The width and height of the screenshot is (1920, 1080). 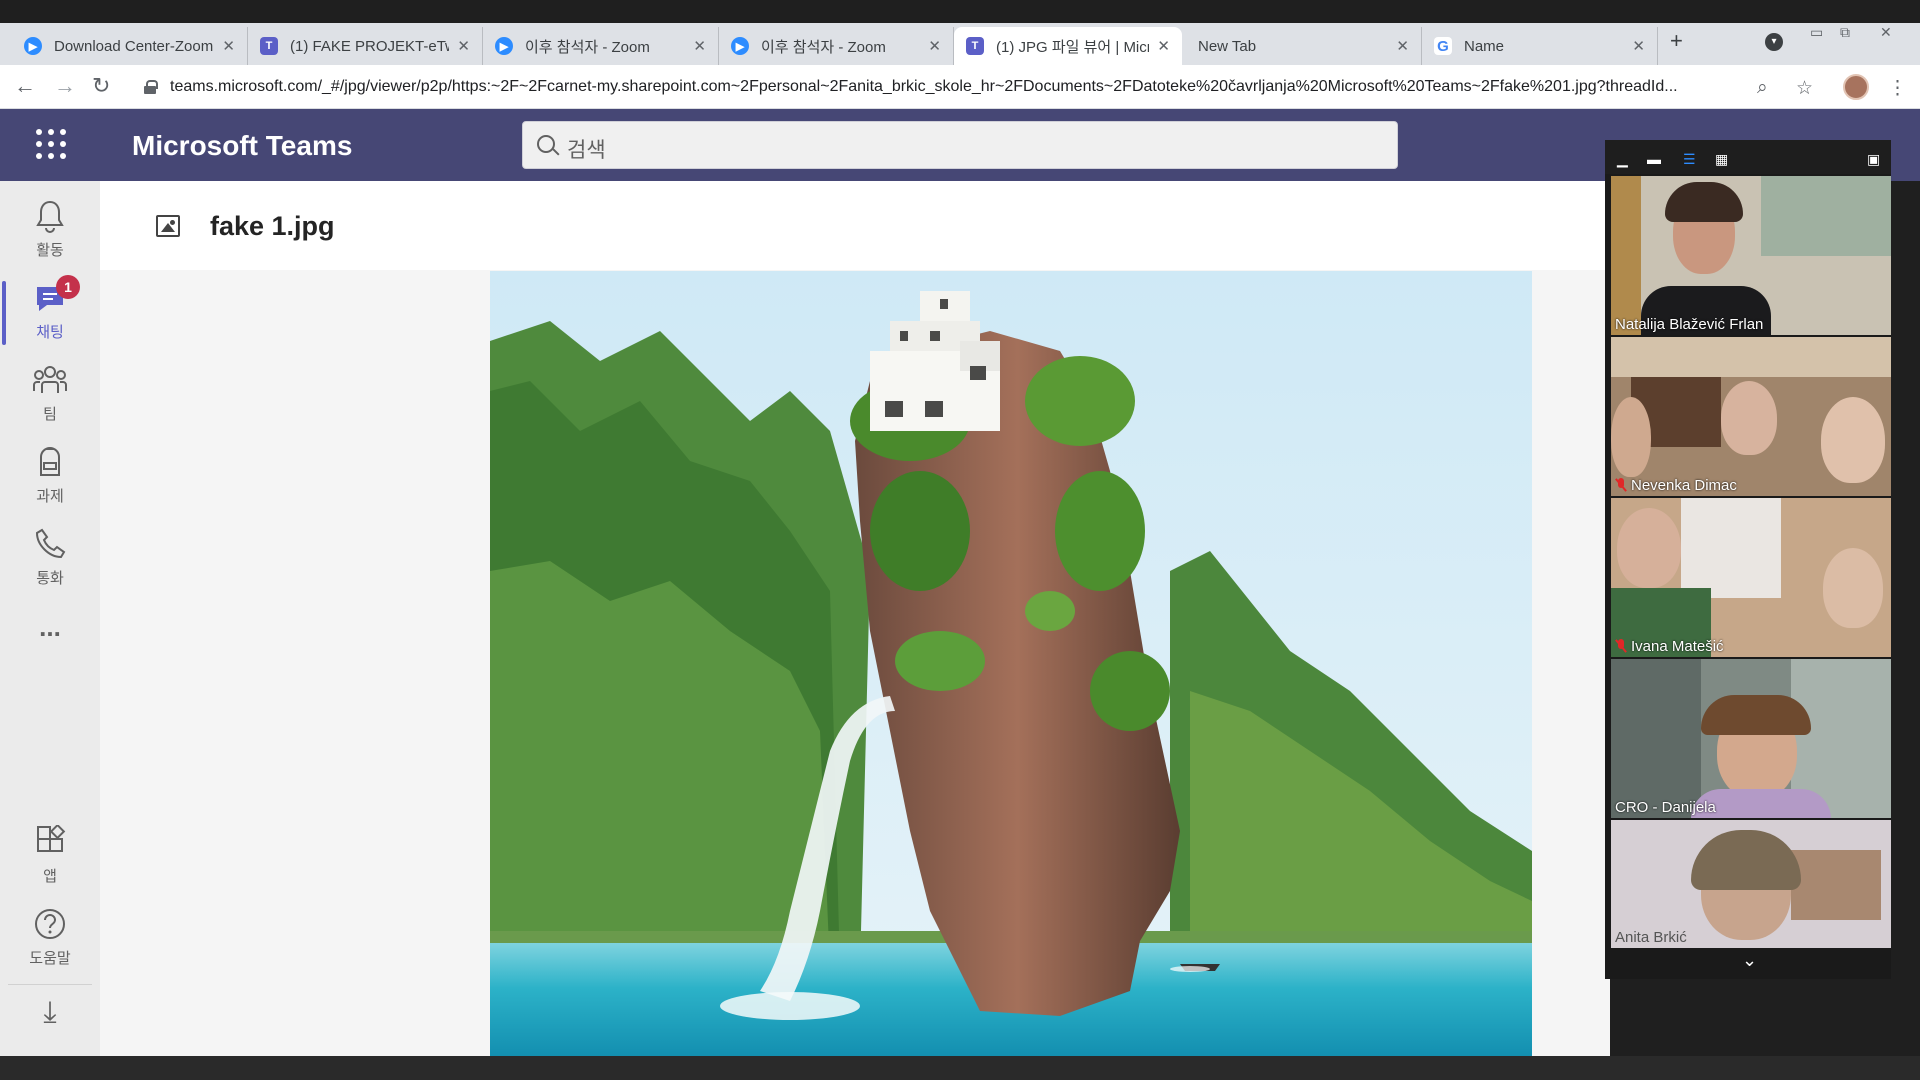 I want to click on tab-label: (1) JPG 파일 뷰어 | Micro, so click(x=1073, y=47).